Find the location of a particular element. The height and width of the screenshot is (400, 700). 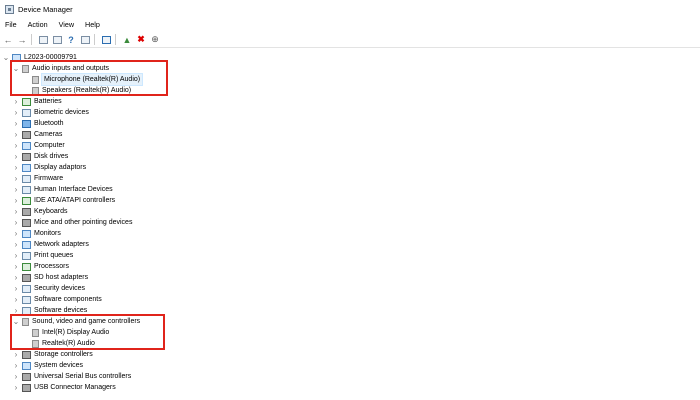

toolbar: ← → ? ▲ ✖ ⊕ is located at coordinates (350, 40).